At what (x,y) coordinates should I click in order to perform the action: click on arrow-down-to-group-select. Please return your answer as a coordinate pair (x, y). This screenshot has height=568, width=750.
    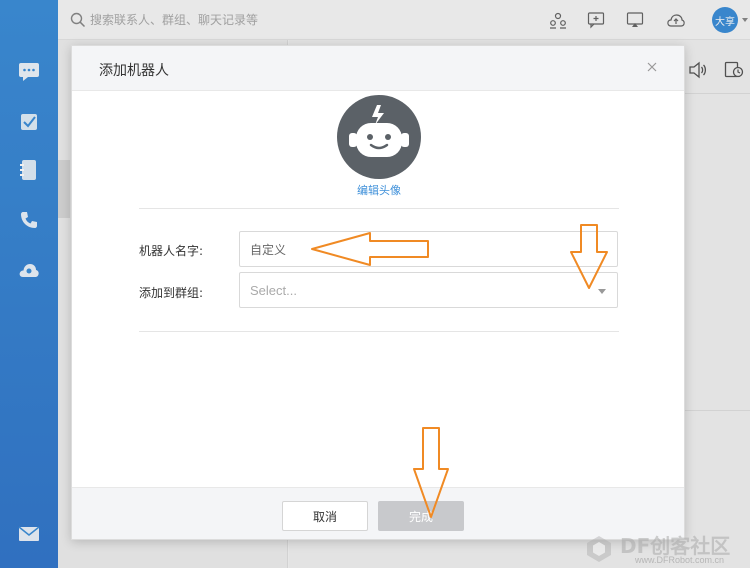
    Looking at the image, I should click on (589, 256).